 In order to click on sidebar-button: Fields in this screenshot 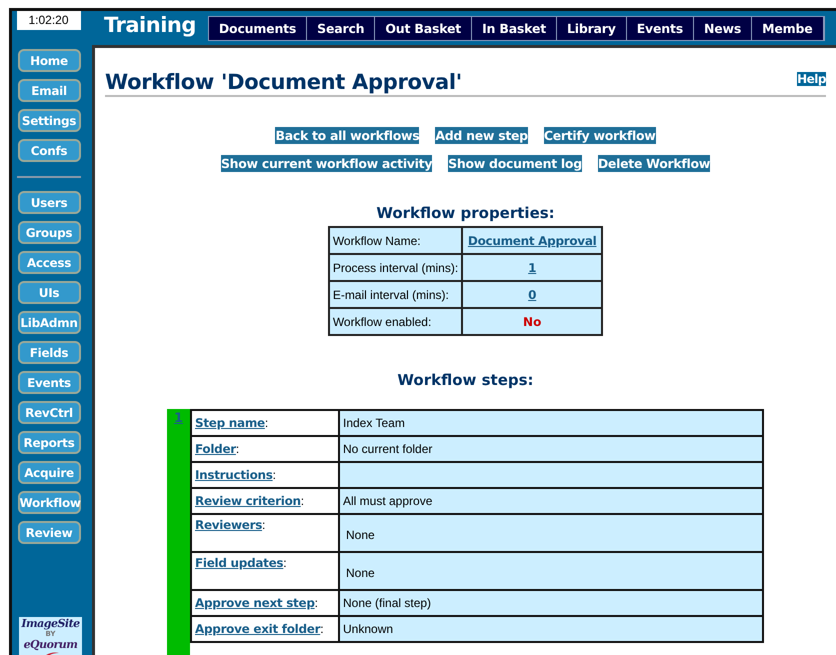, I will do `click(49, 352)`.